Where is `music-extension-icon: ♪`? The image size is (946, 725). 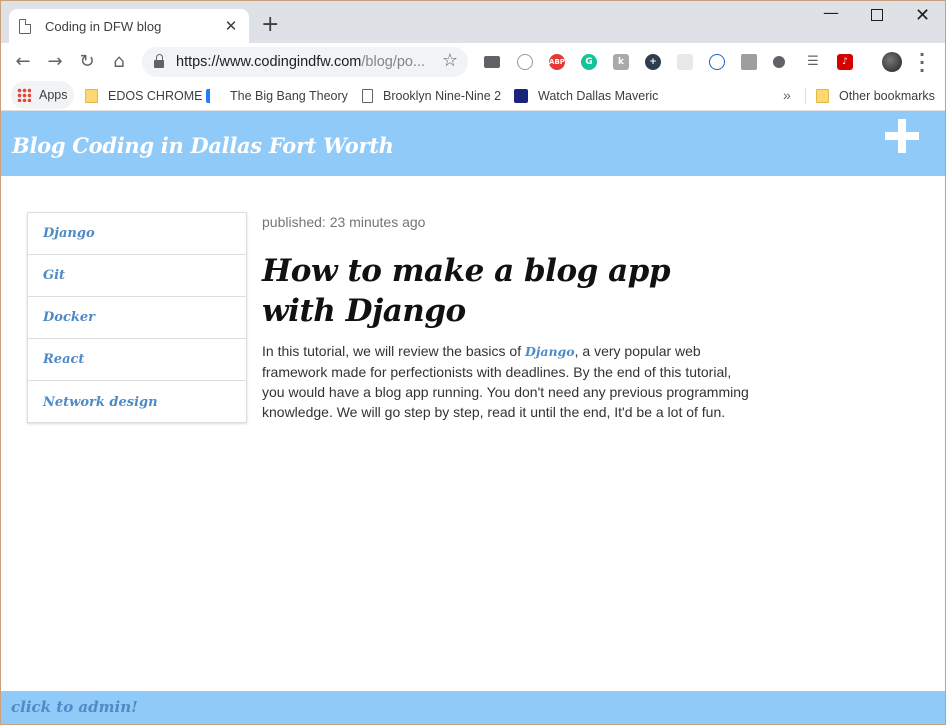
music-extension-icon: ♪ is located at coordinates (845, 62).